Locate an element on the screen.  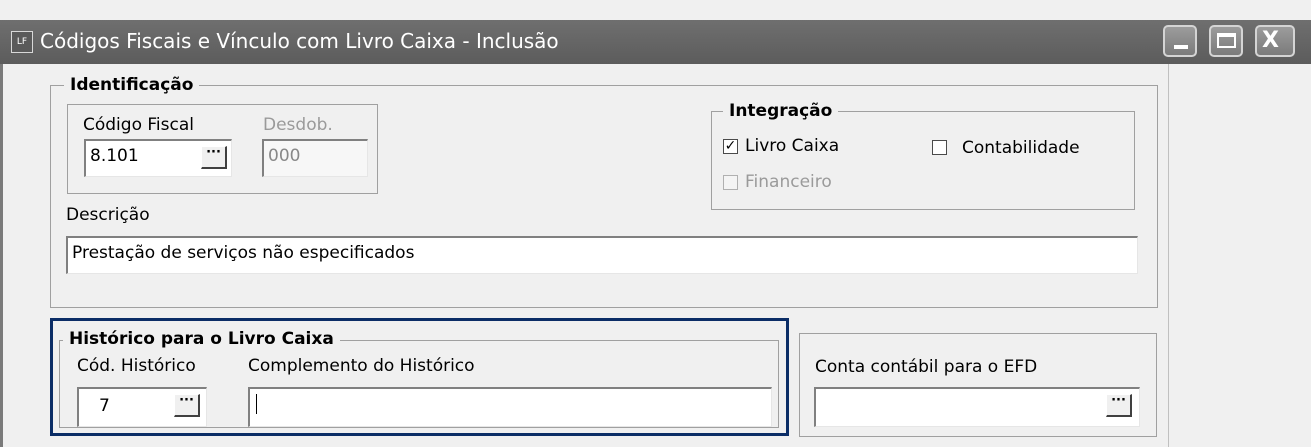
window-left-border is located at coordinates (1, 255).